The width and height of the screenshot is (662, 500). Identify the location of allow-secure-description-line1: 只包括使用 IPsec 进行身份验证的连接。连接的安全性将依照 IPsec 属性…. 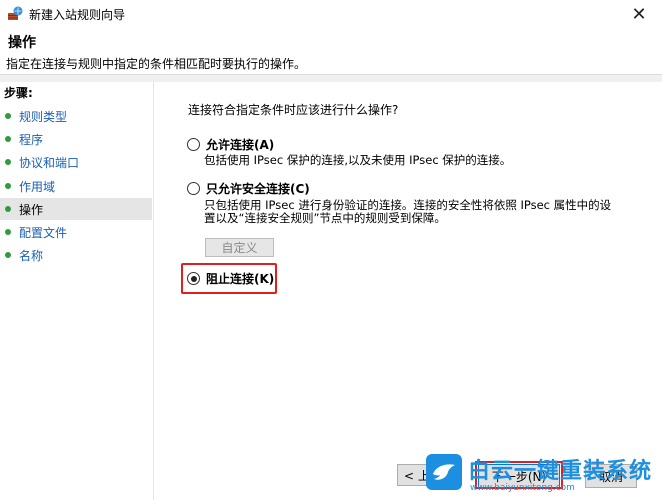
(408, 205).